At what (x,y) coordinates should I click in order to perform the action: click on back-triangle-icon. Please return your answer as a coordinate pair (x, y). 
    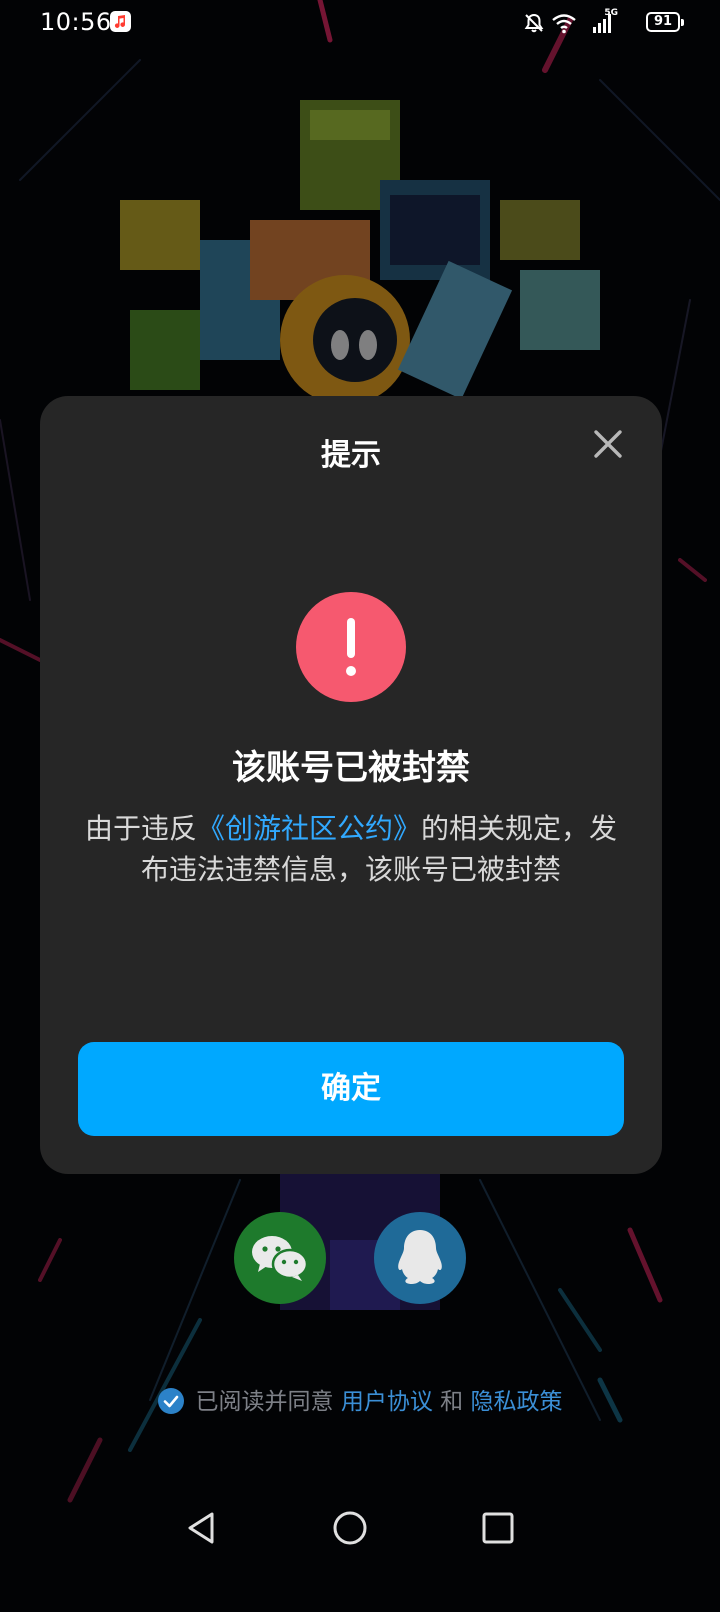
    Looking at the image, I should click on (201, 1528).